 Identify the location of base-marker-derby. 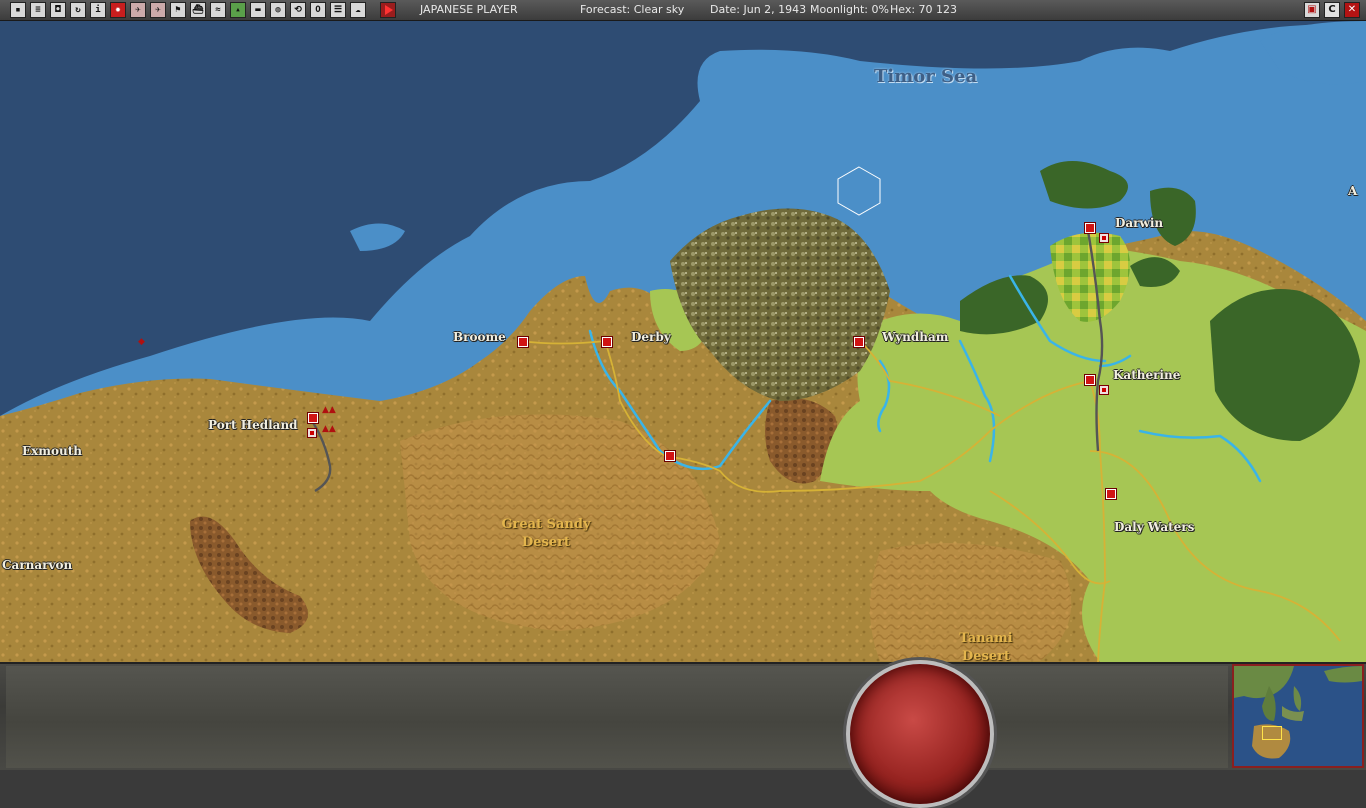
(607, 342).